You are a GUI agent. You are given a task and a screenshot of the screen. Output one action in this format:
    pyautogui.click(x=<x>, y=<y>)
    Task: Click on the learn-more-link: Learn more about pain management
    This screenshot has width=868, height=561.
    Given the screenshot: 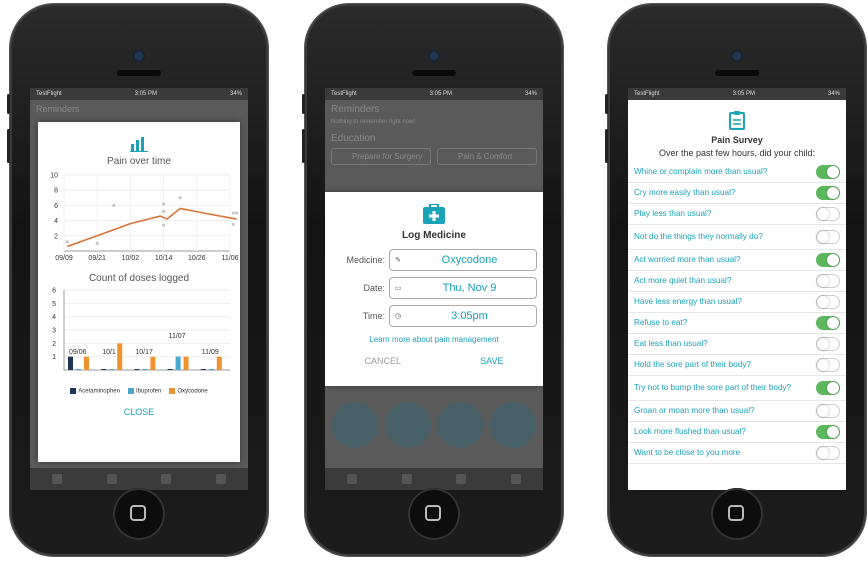 What is the action you would take?
    pyautogui.click(x=434, y=339)
    